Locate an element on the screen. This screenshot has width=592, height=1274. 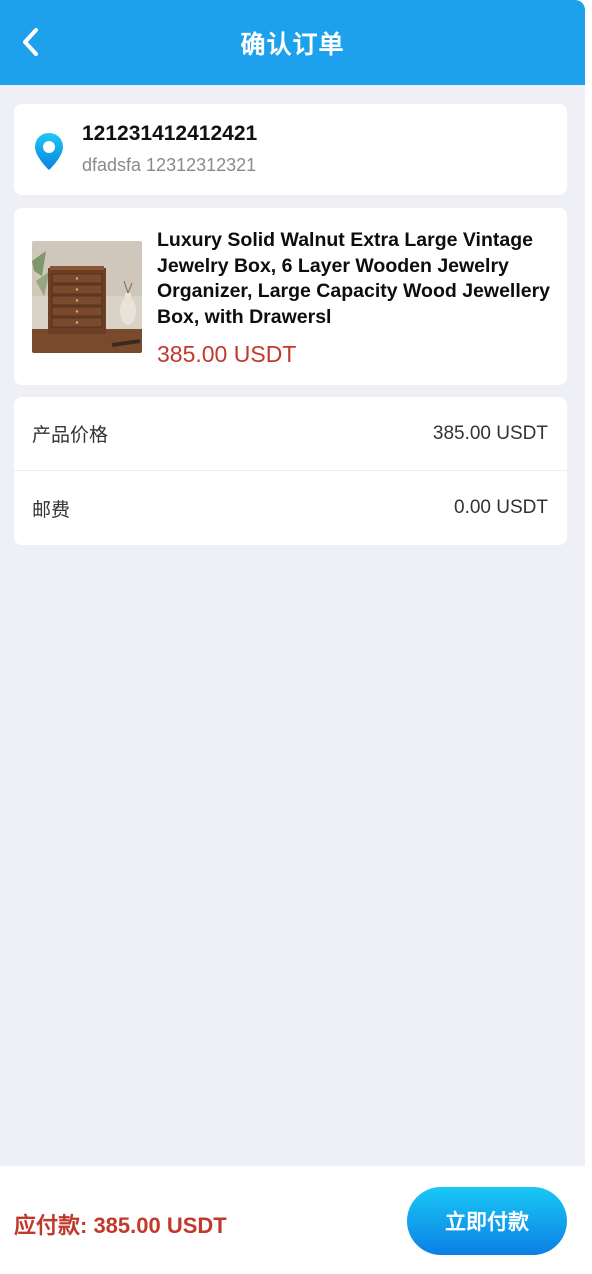
app-header: 确认订单 is located at coordinates (292, 42).